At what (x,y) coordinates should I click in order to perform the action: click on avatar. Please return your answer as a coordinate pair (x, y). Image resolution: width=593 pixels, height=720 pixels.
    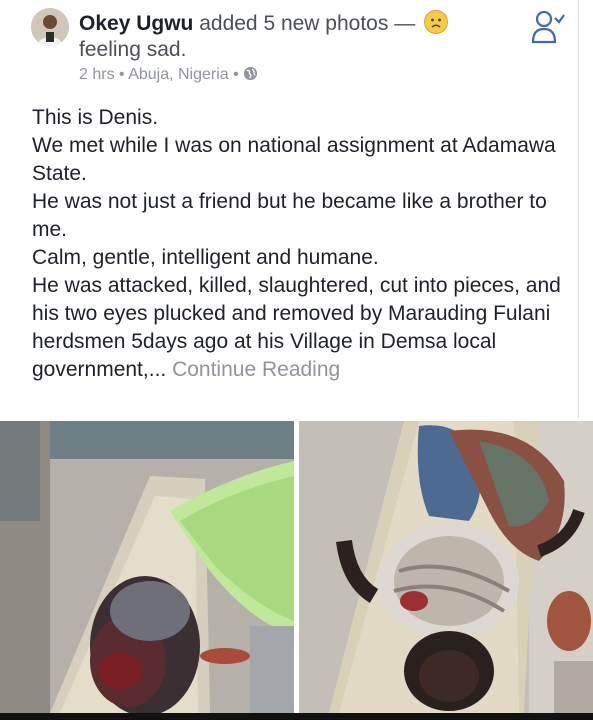
    Looking at the image, I should click on (50, 27).